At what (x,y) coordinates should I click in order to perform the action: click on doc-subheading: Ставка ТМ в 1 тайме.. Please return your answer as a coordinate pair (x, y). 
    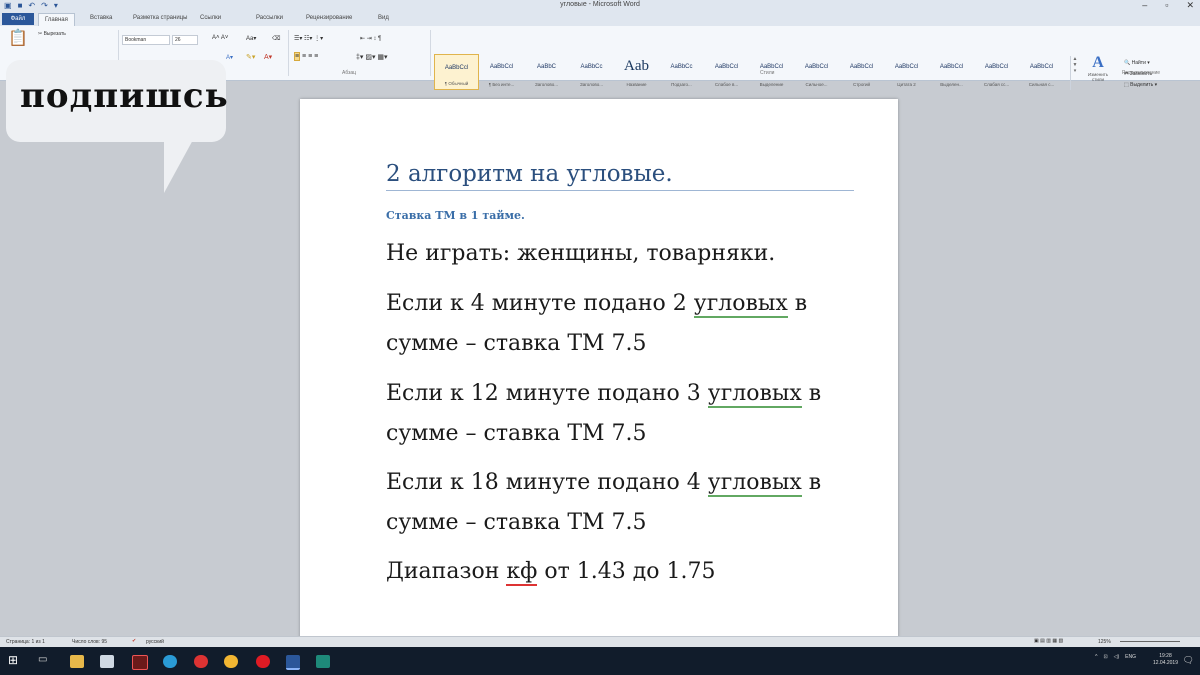
    Looking at the image, I should click on (455, 215).